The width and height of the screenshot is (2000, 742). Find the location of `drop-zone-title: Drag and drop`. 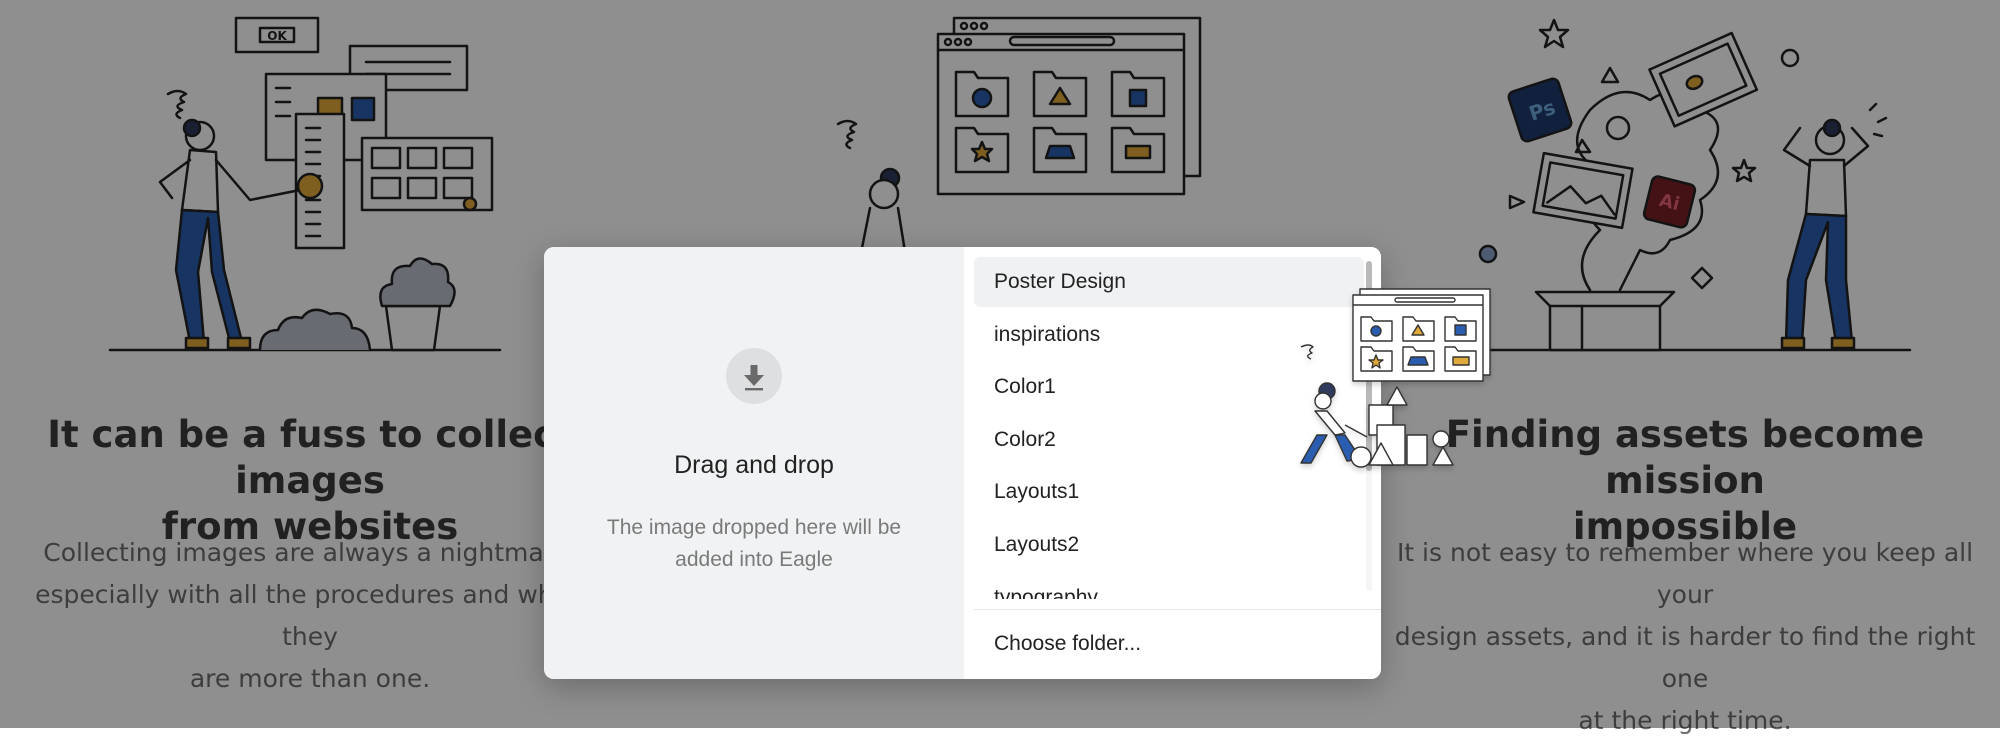

drop-zone-title: Drag and drop is located at coordinates (754, 465).